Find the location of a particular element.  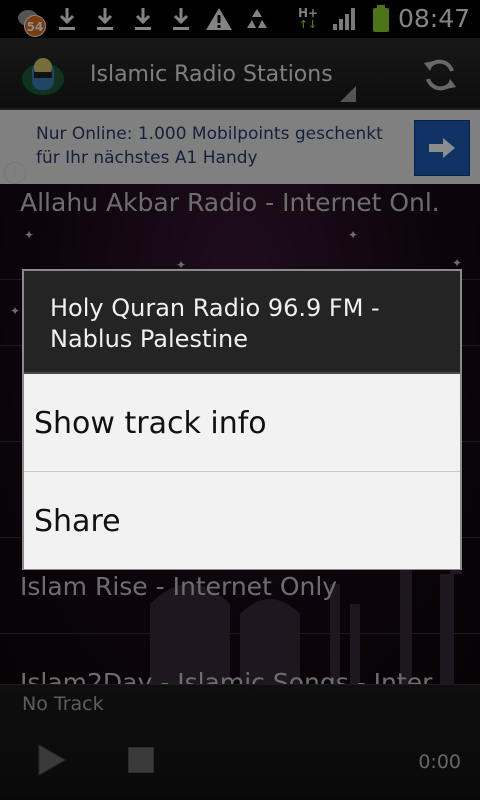

menu-item-share: Share is located at coordinates (242, 520).